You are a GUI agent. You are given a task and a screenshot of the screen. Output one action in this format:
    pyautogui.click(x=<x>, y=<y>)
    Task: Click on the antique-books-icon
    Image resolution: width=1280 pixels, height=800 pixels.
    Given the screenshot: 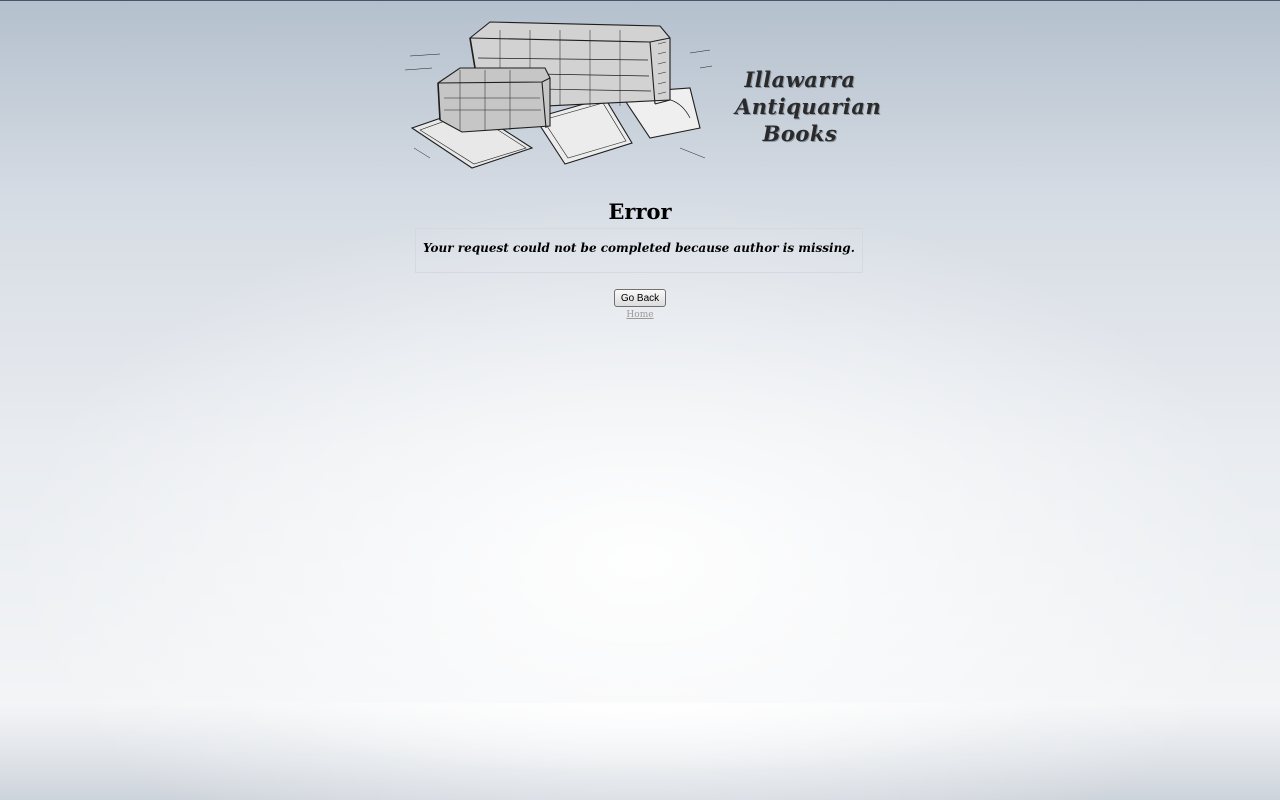 What is the action you would take?
    pyautogui.click(x=558, y=95)
    